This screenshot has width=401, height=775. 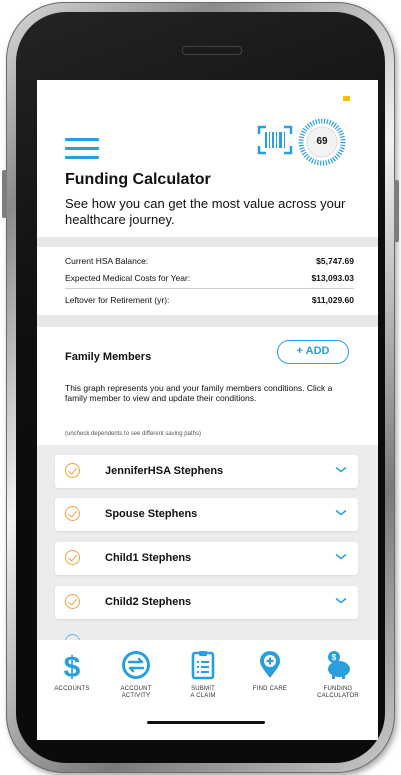 What do you see at coordinates (206, 558) in the screenshot?
I see `family-member-card: Child1 Stephens` at bounding box center [206, 558].